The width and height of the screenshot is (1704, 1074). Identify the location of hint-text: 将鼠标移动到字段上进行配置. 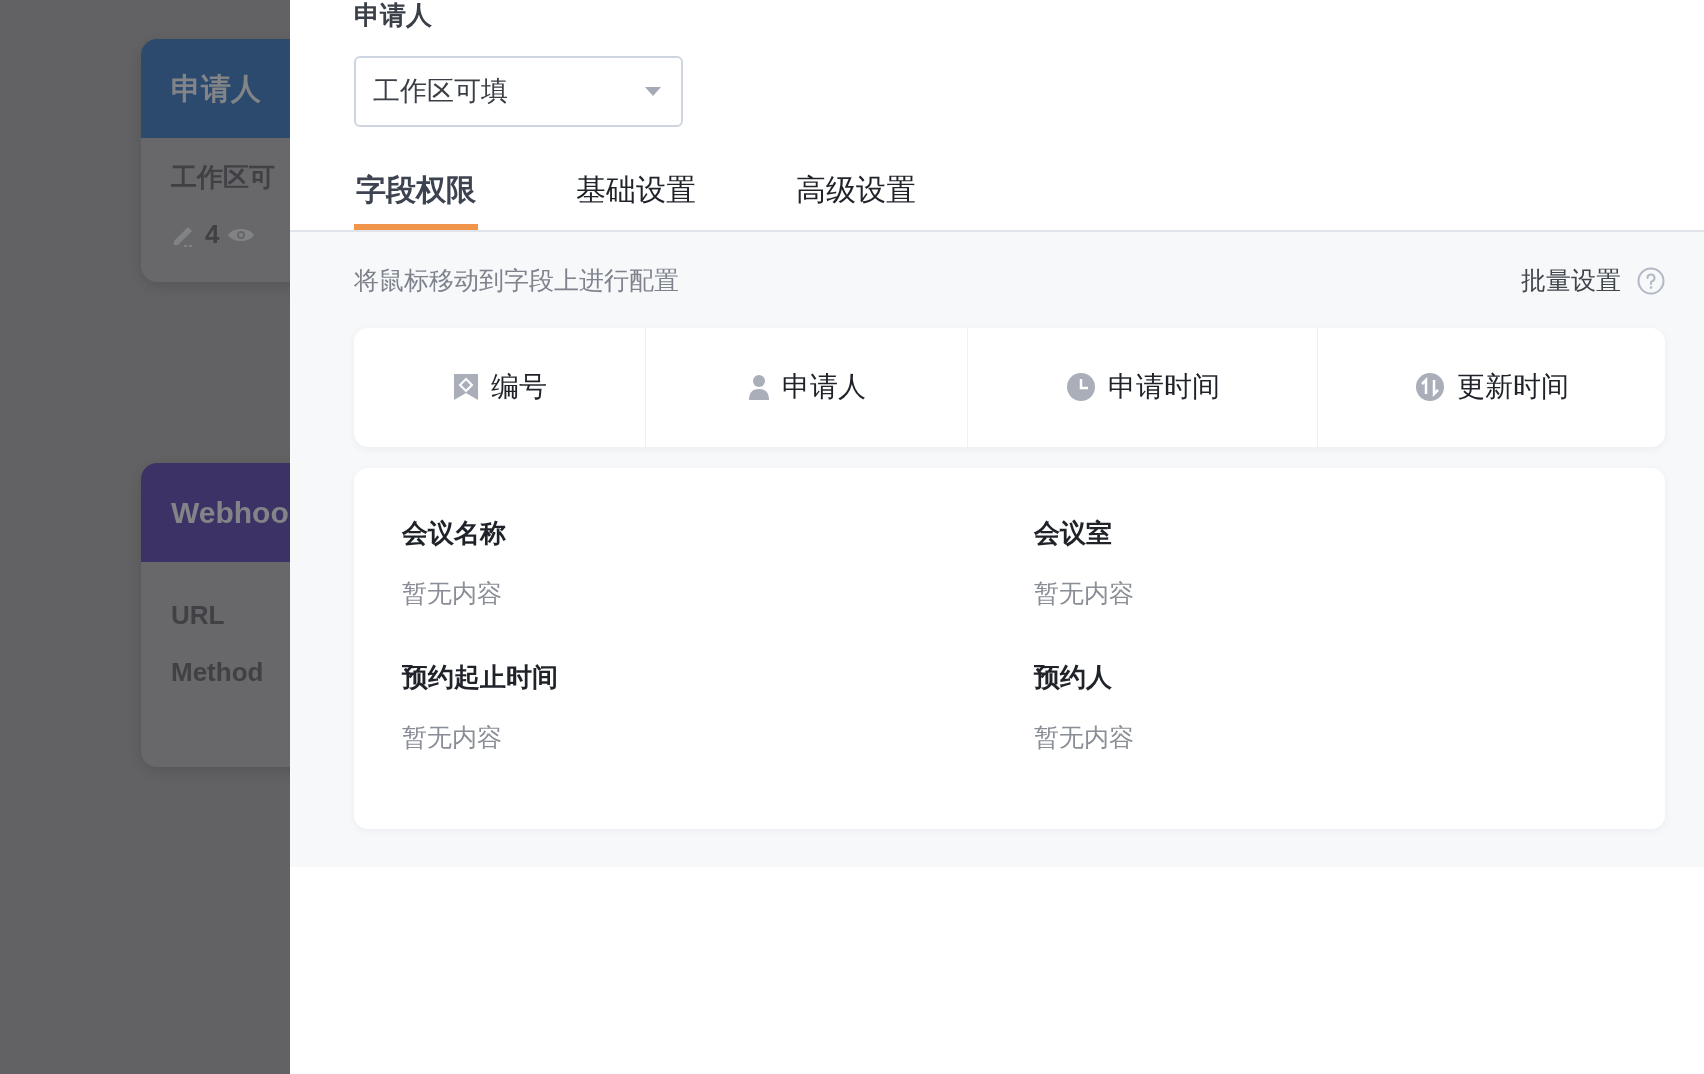
(516, 280).